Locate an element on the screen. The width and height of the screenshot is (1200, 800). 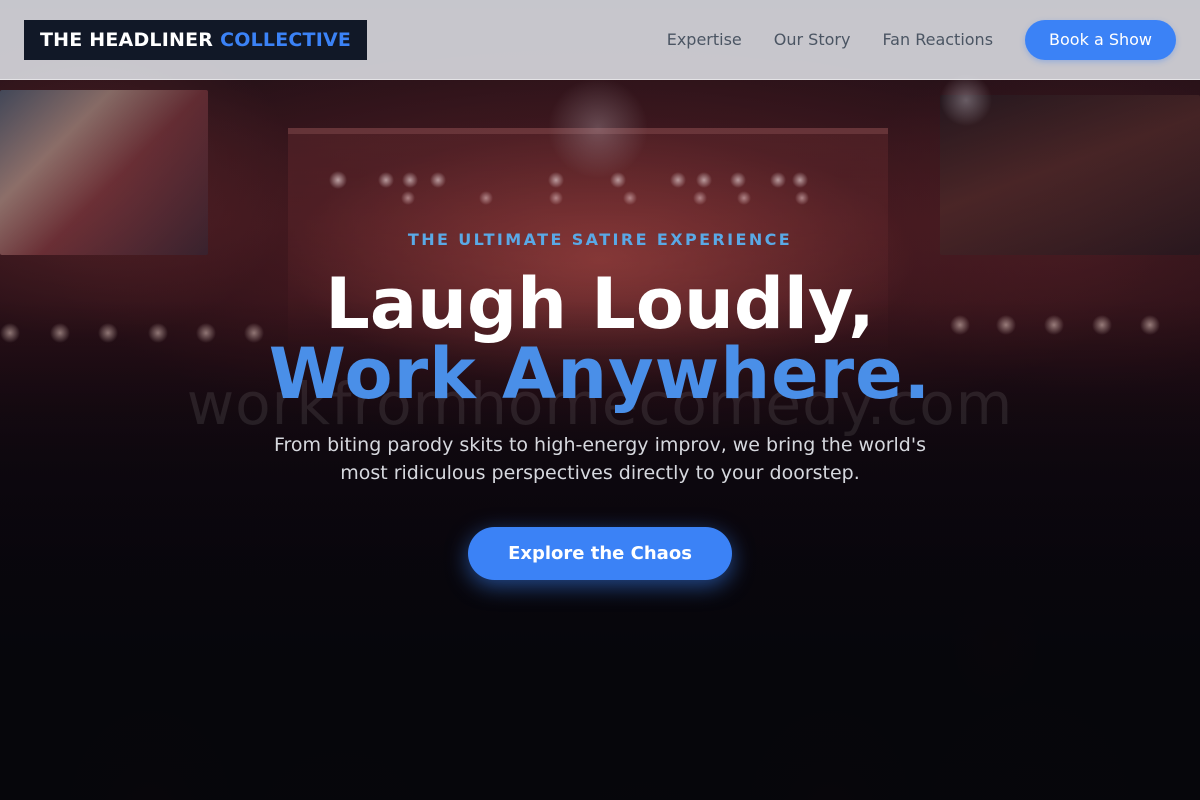
headline-line-1: Laugh Loudly, is located at coordinates (600, 304).